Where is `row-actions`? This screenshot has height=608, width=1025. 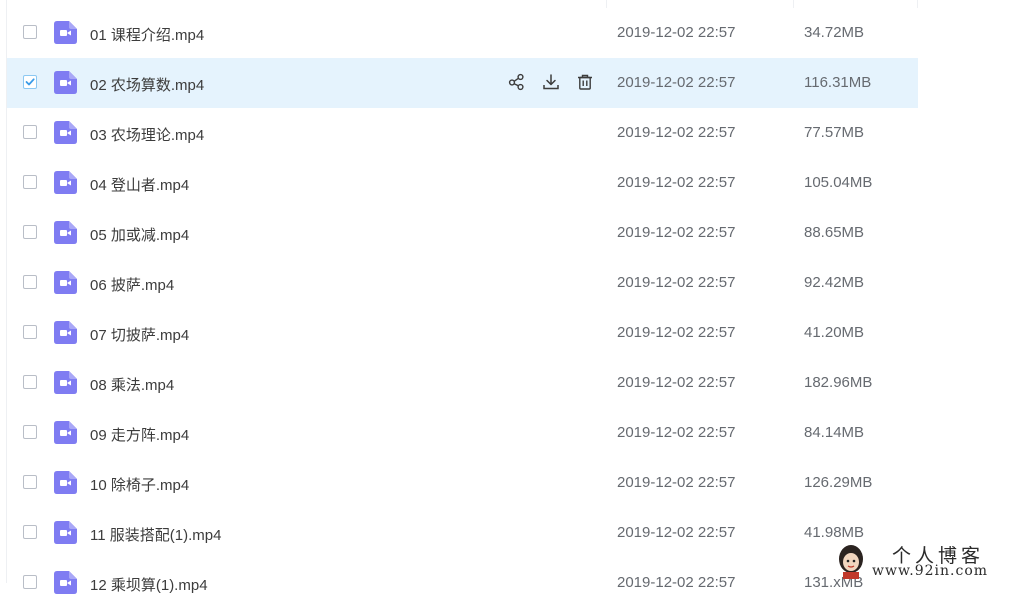
row-actions is located at coordinates (551, 82).